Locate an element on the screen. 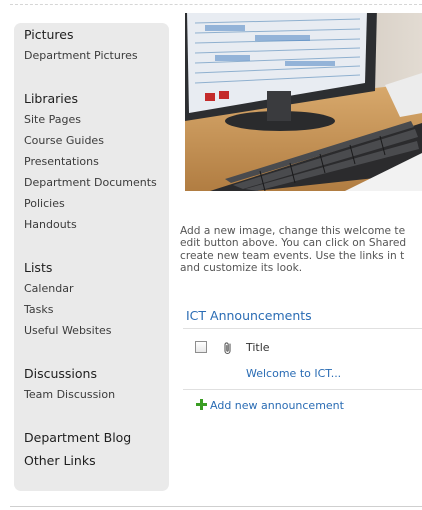  top-divider is located at coordinates (216, 4).